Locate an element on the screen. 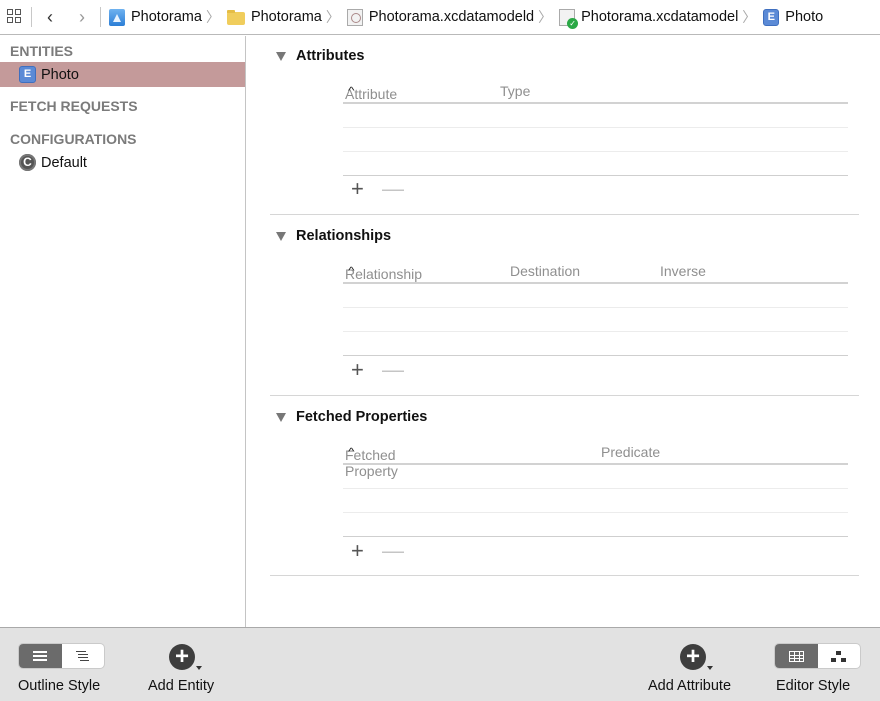 Image resolution: width=880 pixels, height=701 pixels. column-header-inverse: Inverse is located at coordinates (683, 271).